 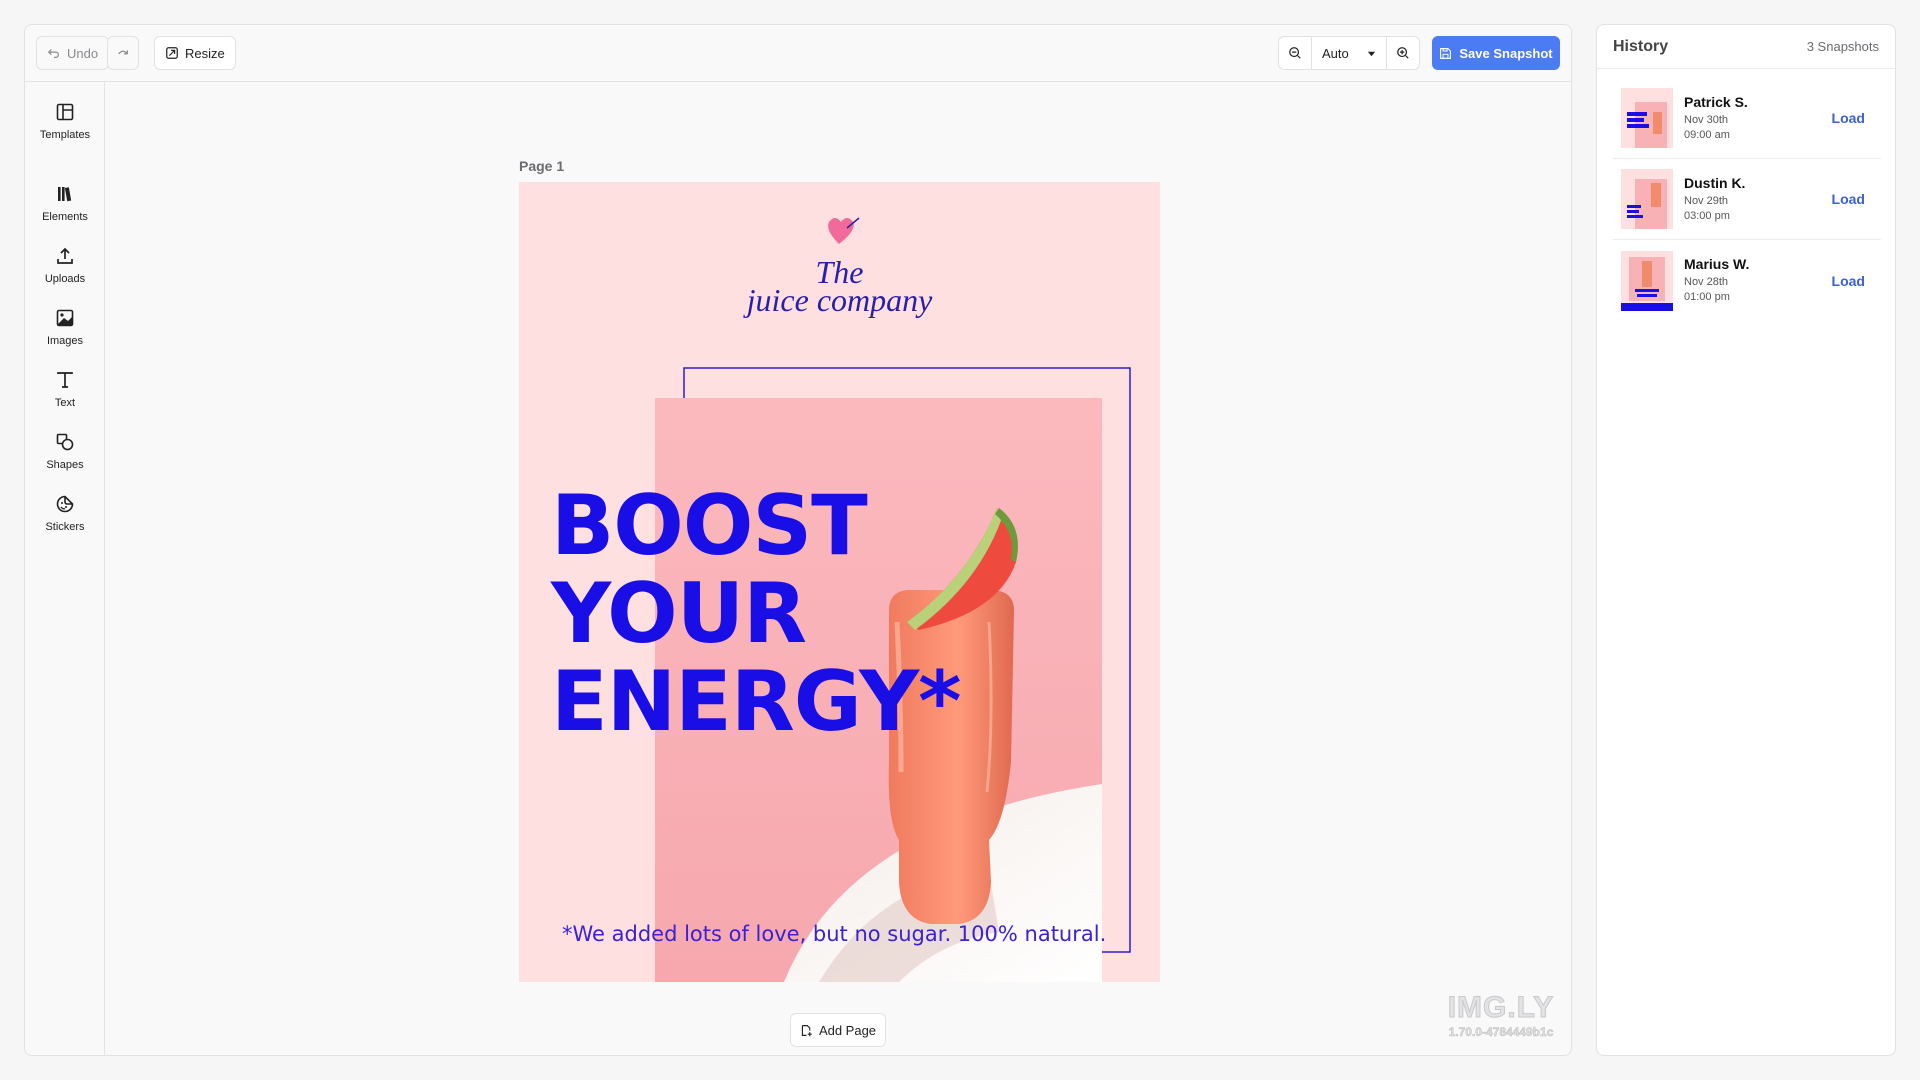 I want to click on snapshot-item: Patrick S. Nov 30th 09:00 am Load, so click(x=1747, y=118).